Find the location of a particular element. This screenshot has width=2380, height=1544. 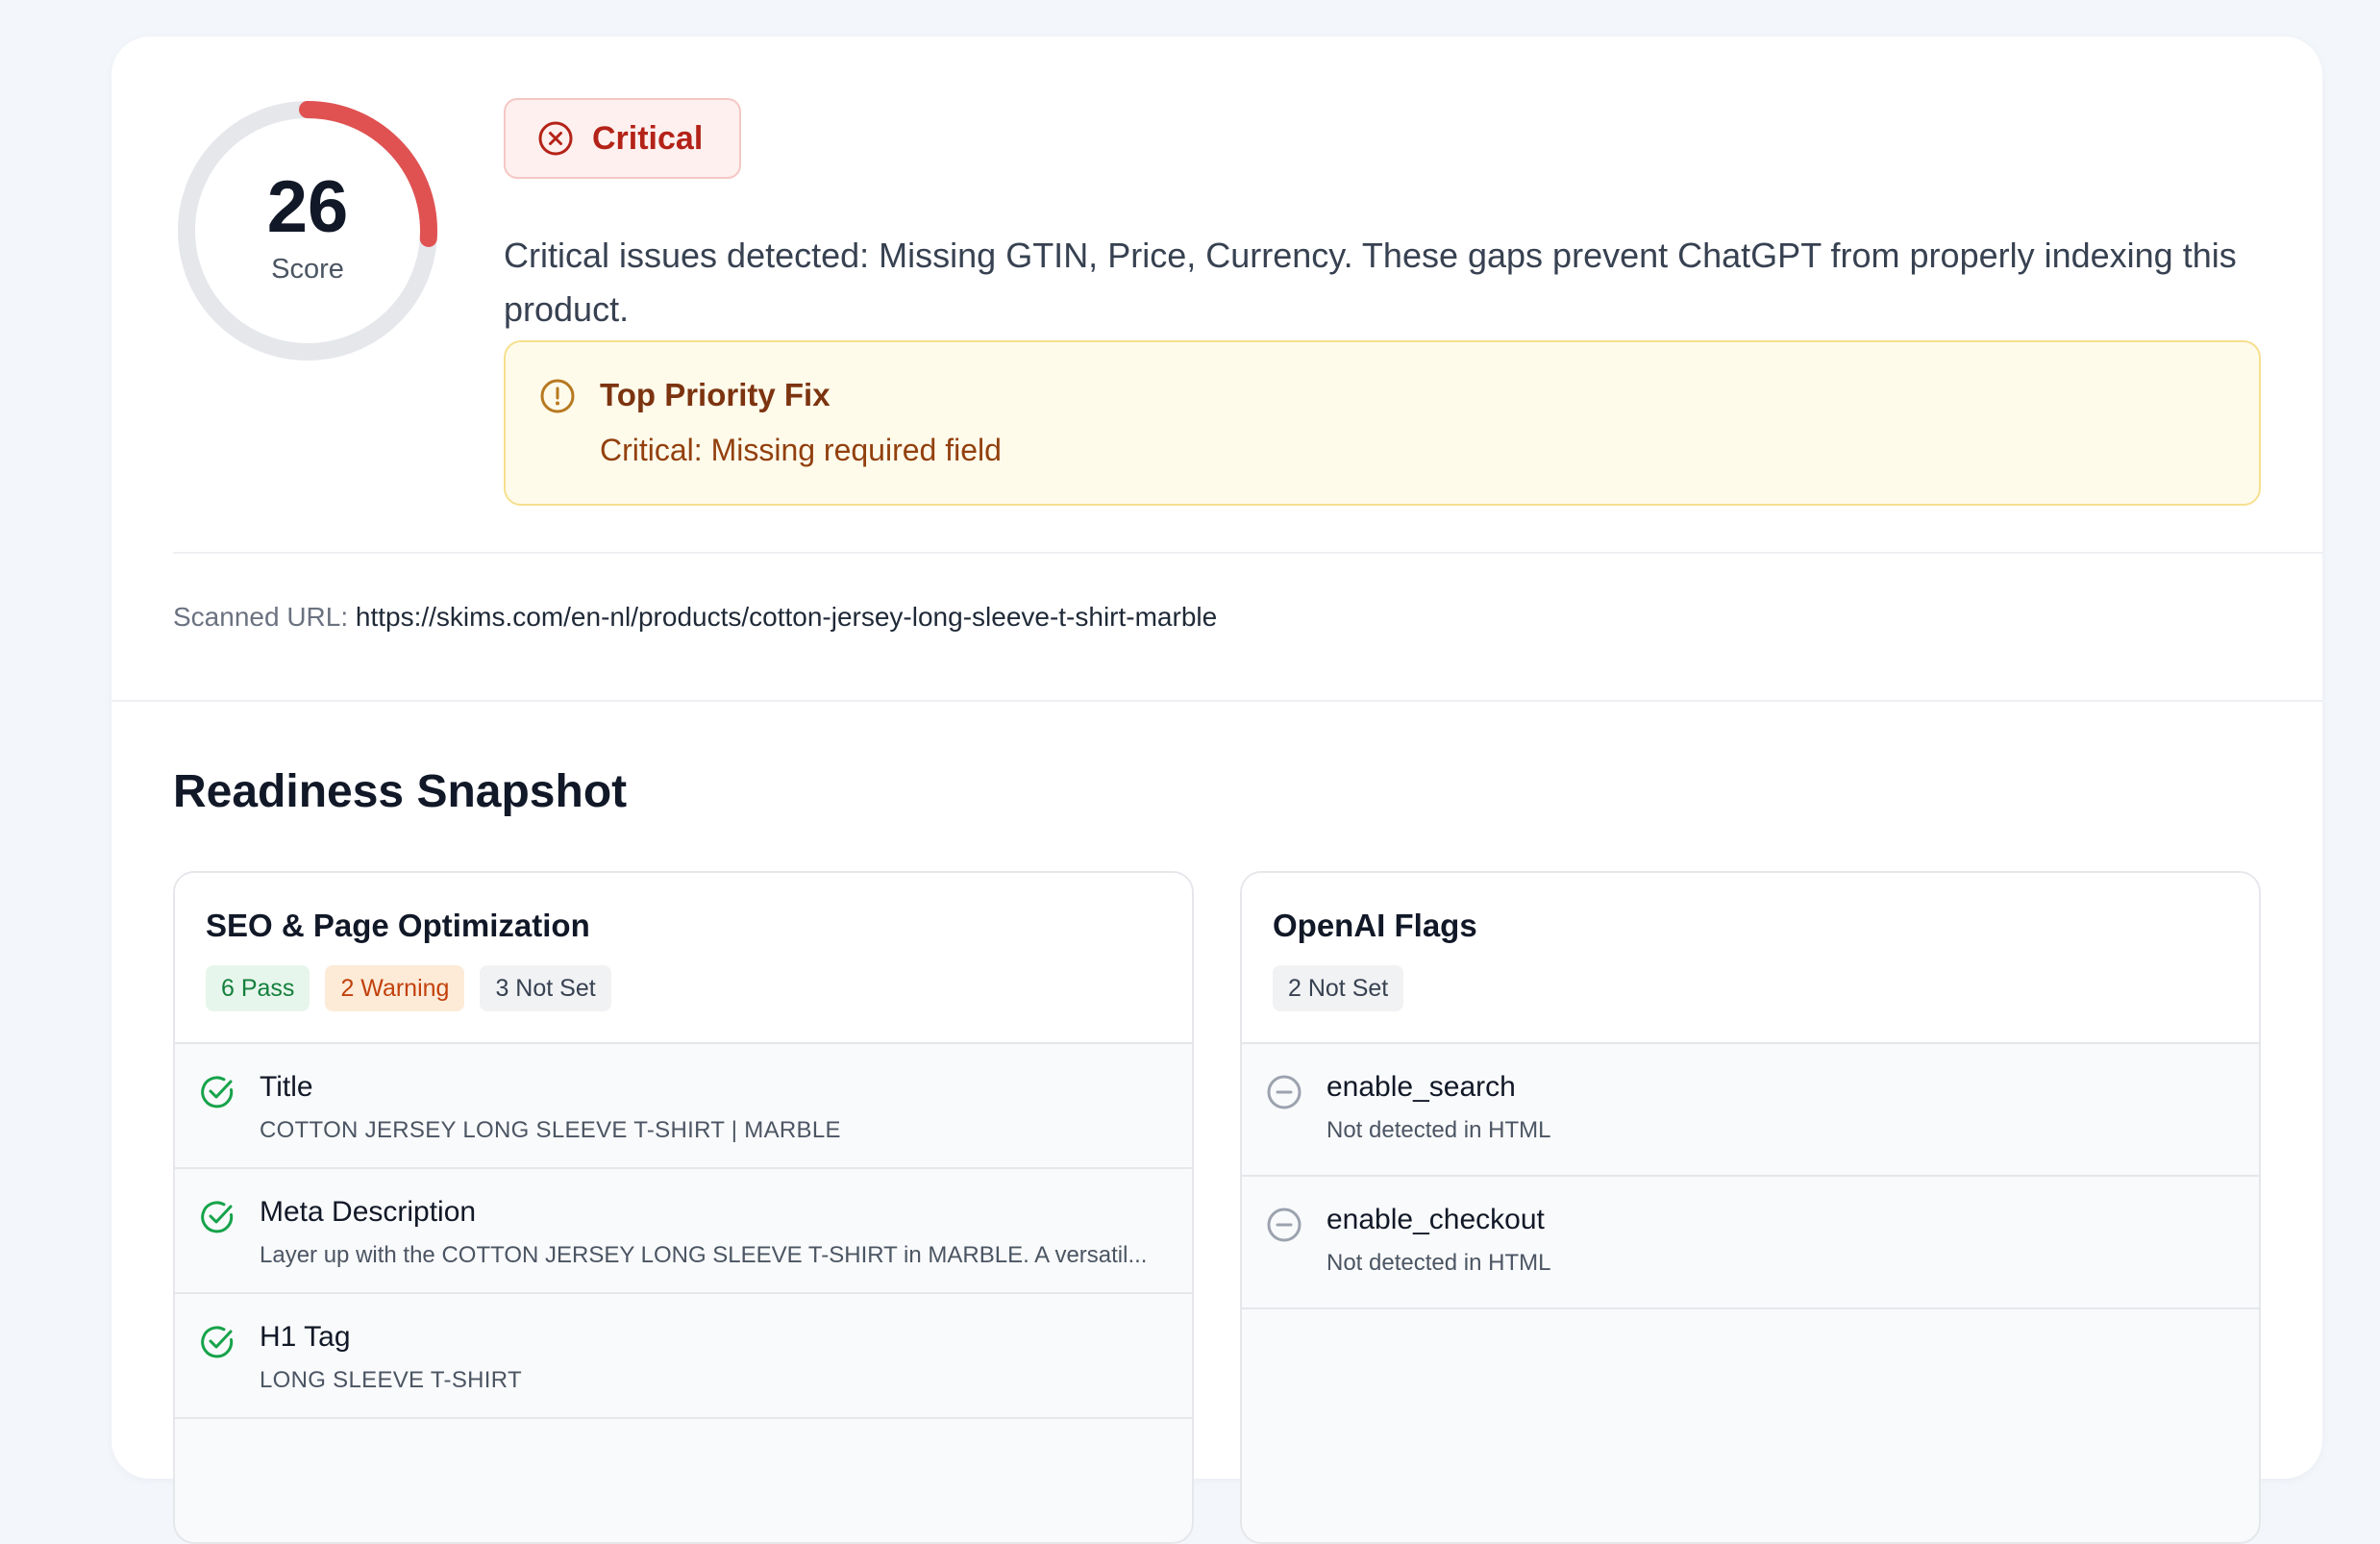

x-circle-icon is located at coordinates (555, 138).